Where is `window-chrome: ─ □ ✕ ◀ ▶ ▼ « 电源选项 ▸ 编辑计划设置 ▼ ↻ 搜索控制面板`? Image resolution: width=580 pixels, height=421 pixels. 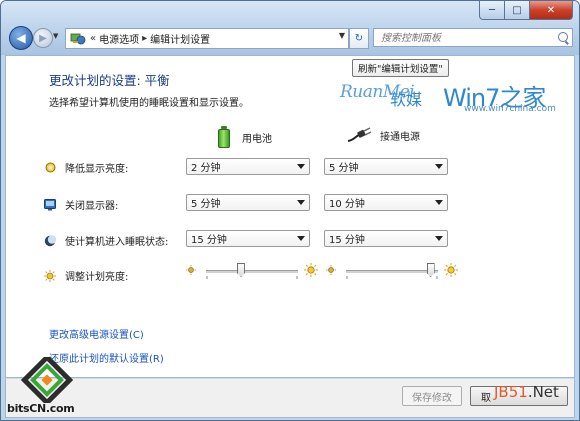 window-chrome: ─ □ ✕ ◀ ▶ ▼ « 电源选项 ▸ 编辑计划设置 ▼ ↻ 搜索控制面板 is located at coordinates (290, 28).